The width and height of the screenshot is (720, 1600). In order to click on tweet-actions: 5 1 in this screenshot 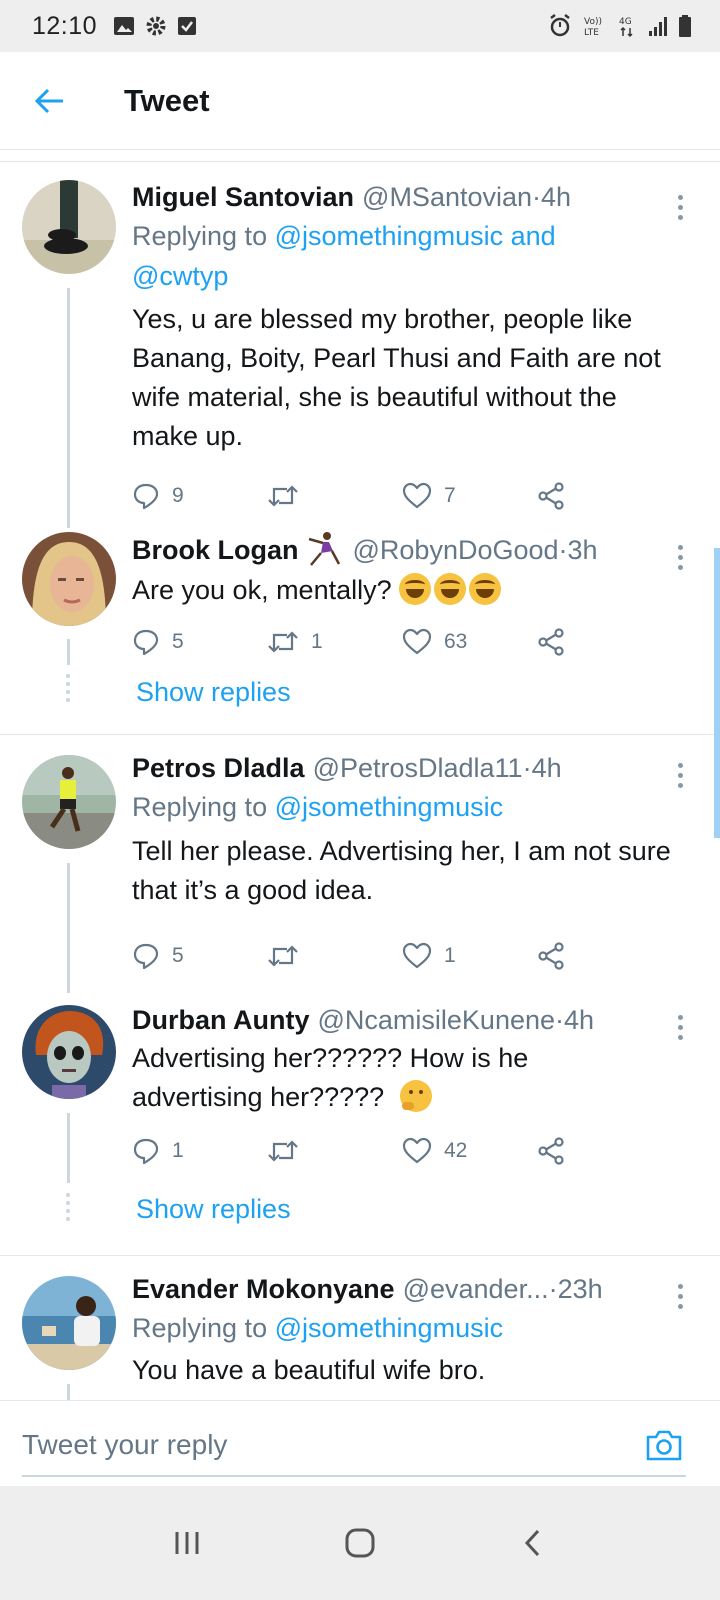, I will do `click(402, 956)`.